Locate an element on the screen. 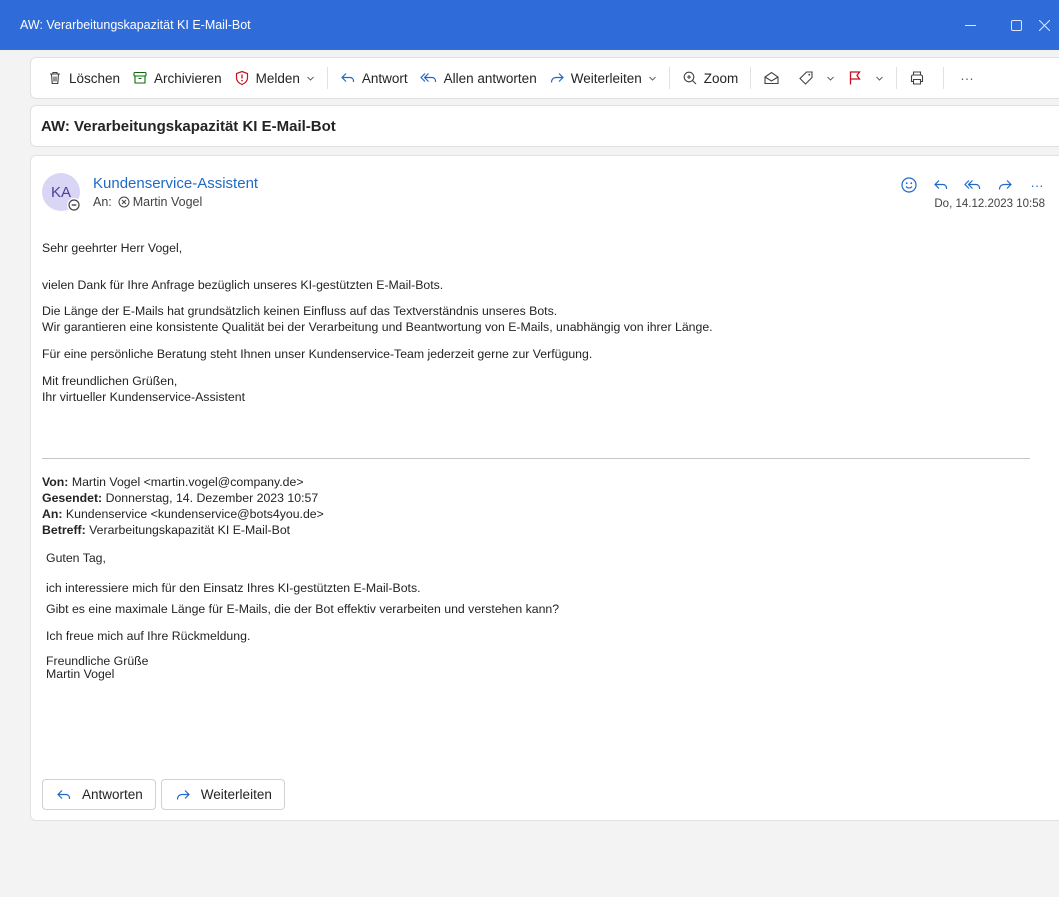 Image resolution: width=1059 pixels, height=897 pixels. recipient-line: An: Martin Vogel is located at coordinates (147, 202).